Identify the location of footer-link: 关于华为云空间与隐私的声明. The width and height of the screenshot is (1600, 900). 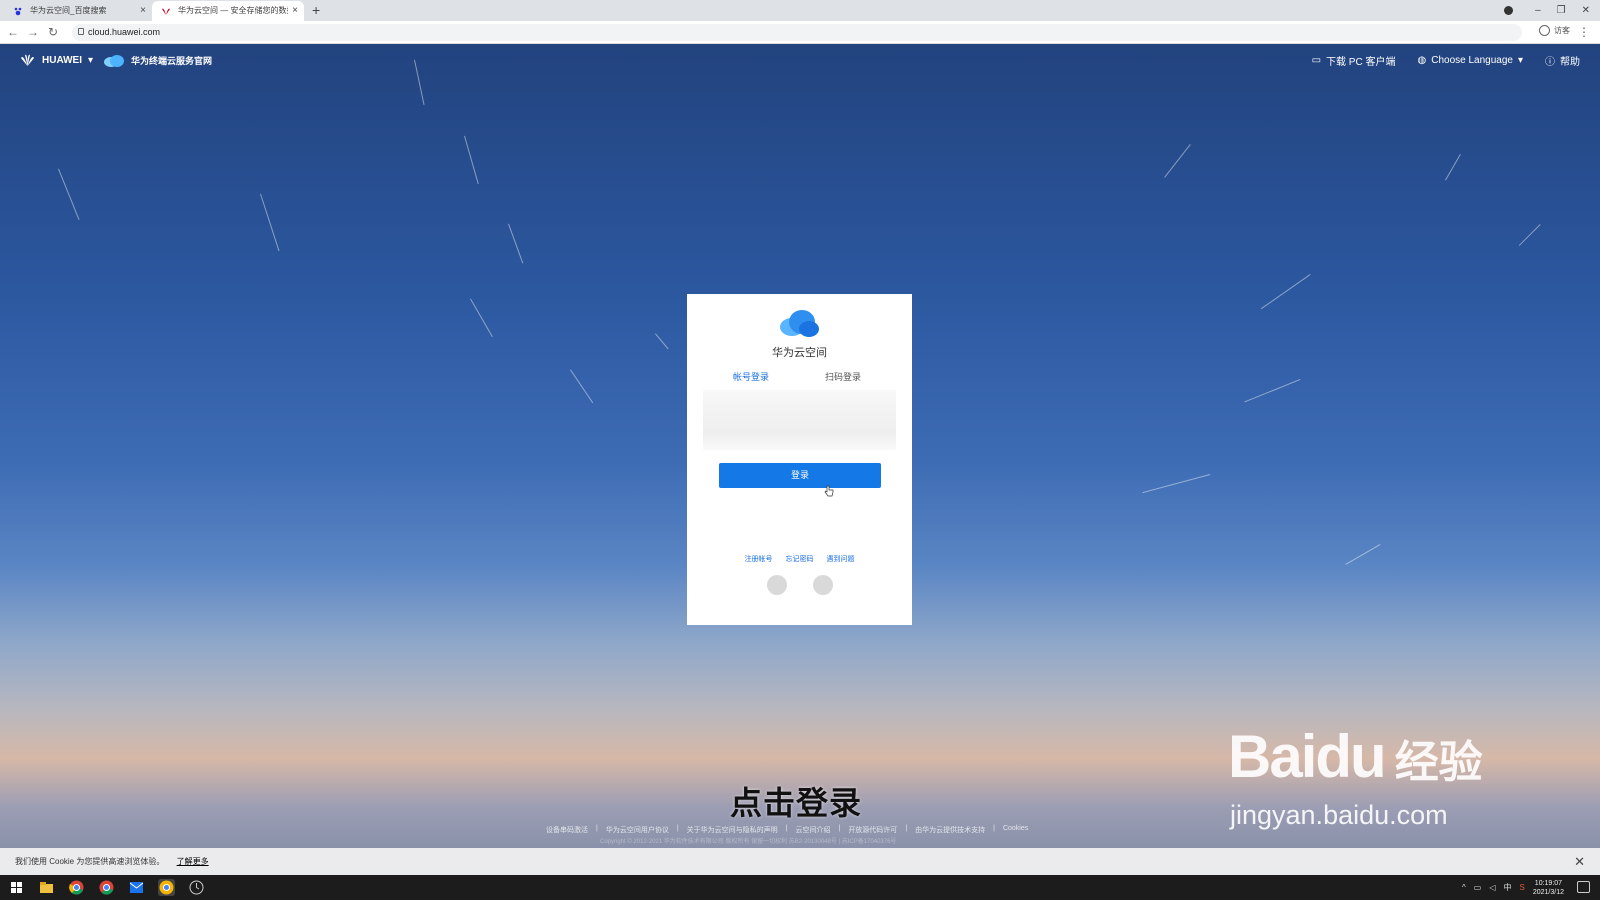
(732, 830).